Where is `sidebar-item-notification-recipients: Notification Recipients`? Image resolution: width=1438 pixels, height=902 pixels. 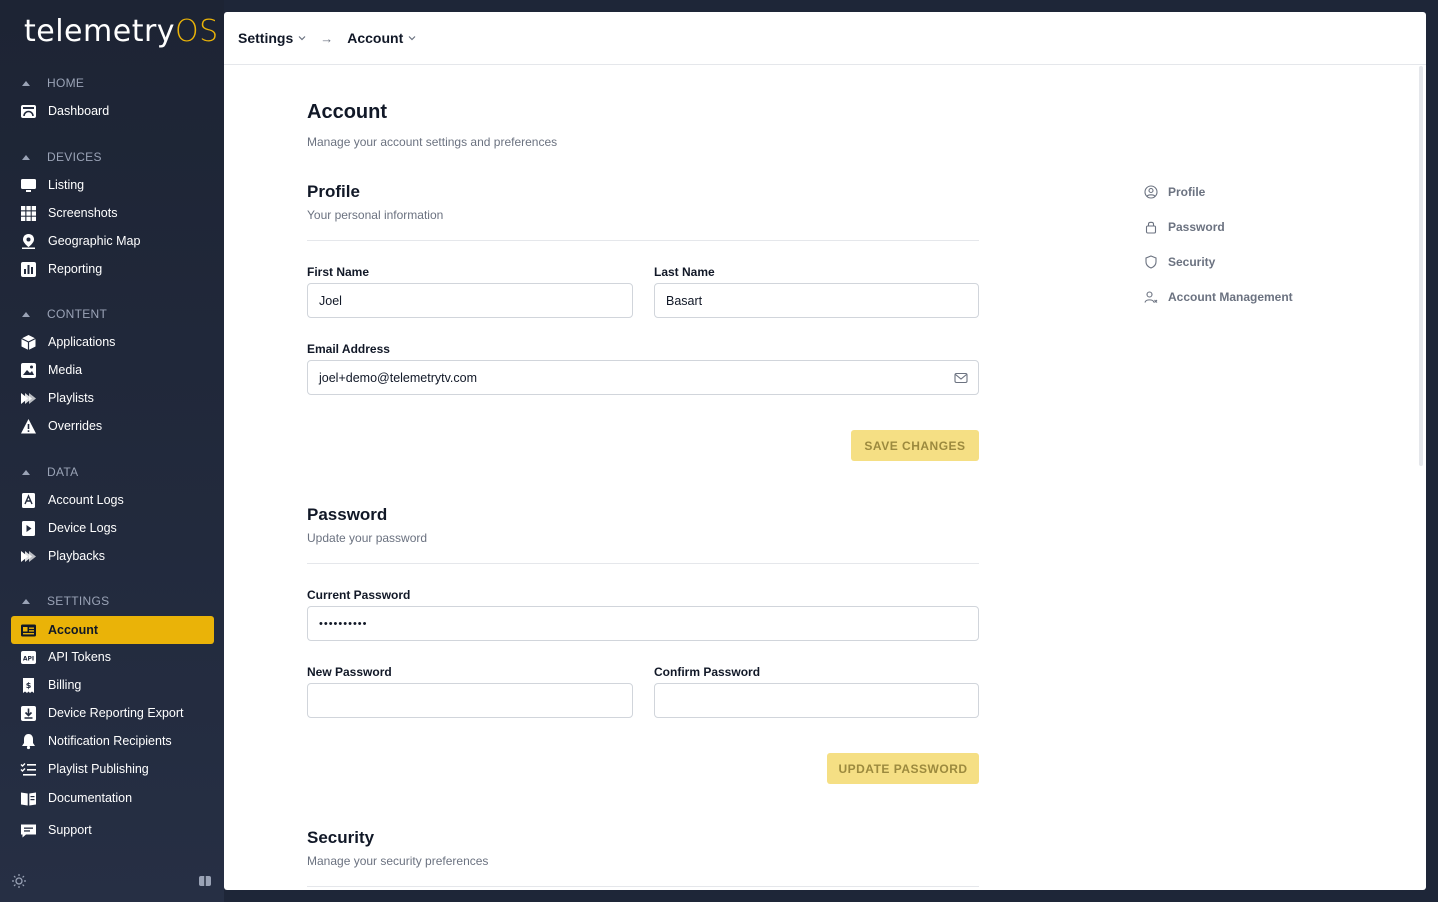
sidebar-item-notification-recipients: Notification Recipients is located at coordinates (112, 741).